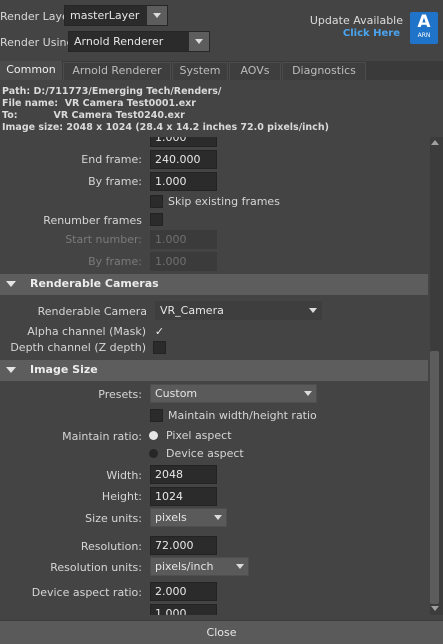 This screenshot has height=644, width=443. I want to click on end-frame-label: End frame:, so click(111, 159).